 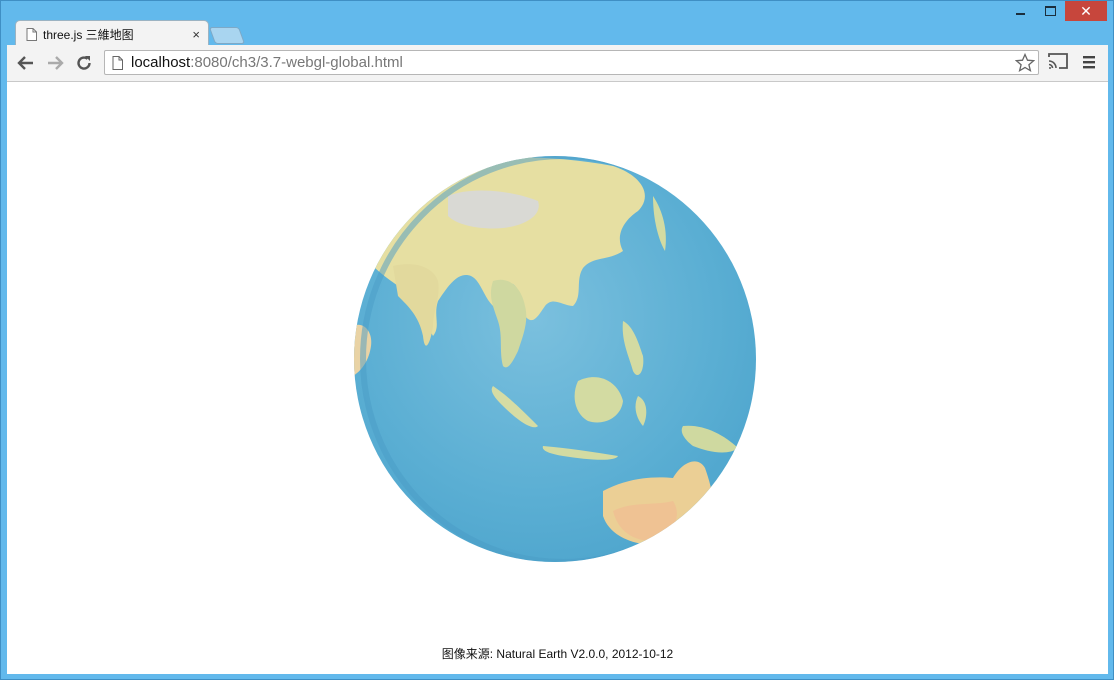 I want to click on tab-close-icon: ×, so click(x=196, y=34).